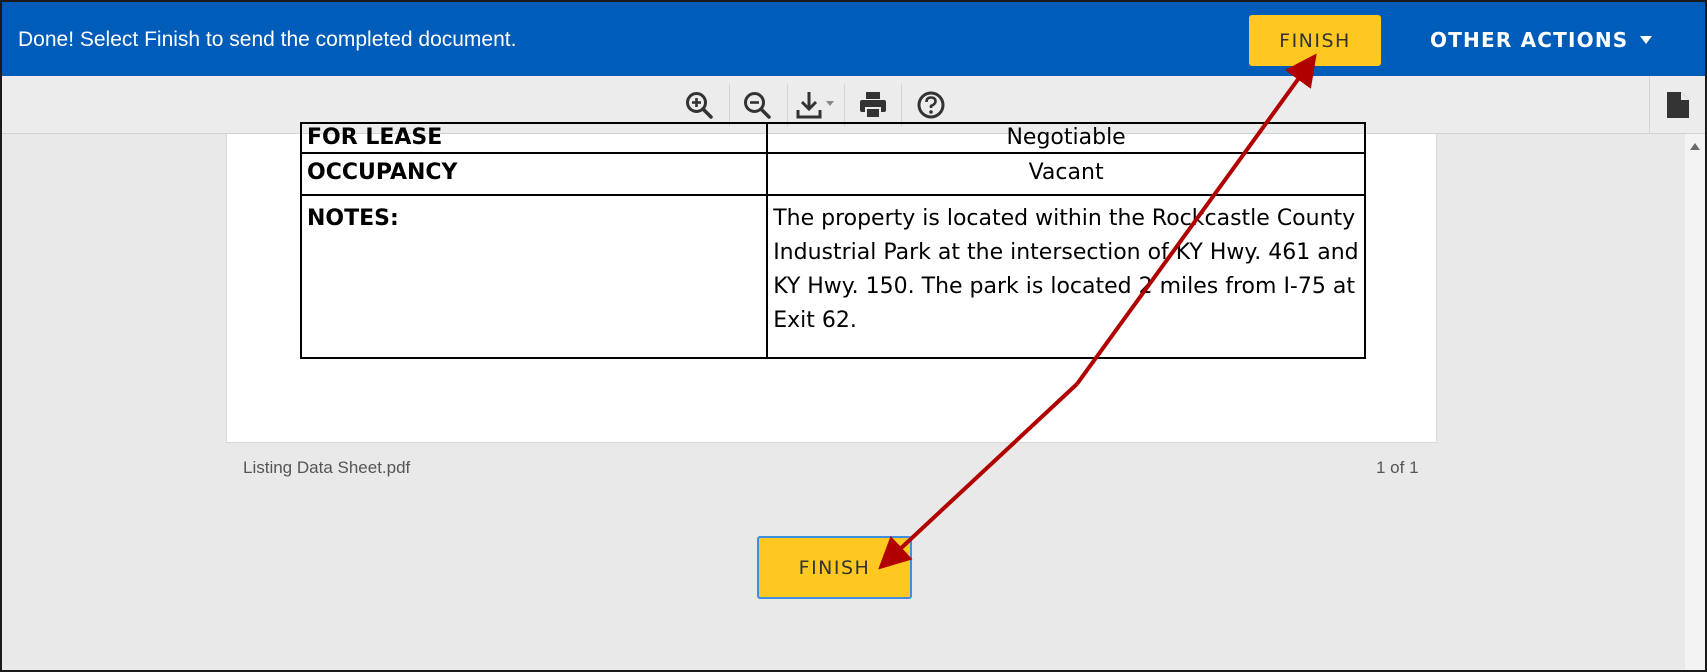 The height and width of the screenshot is (672, 1707). I want to click on page-count: 1 of 1, so click(1397, 467).